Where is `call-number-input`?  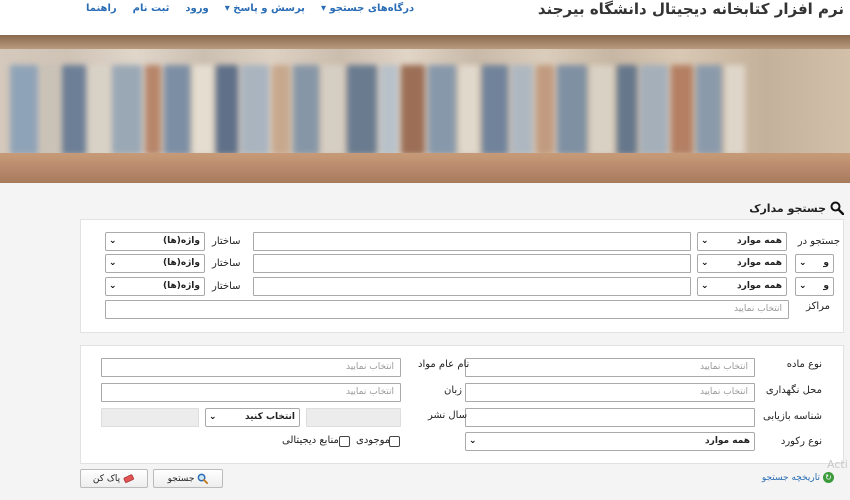
call-number-input is located at coordinates (610, 417).